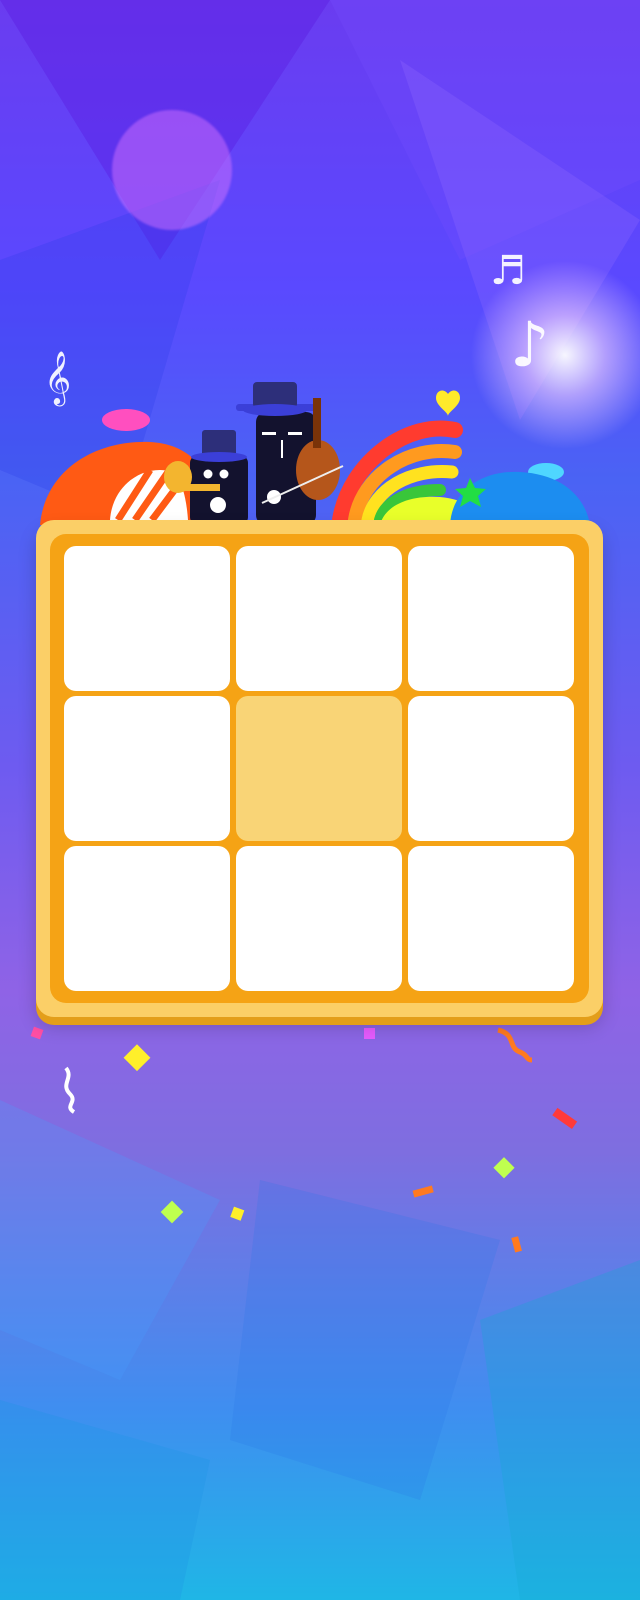 This screenshot has width=640, height=1600. Describe the element at coordinates (290, 453) in the screenshot. I see `violin-character` at that location.